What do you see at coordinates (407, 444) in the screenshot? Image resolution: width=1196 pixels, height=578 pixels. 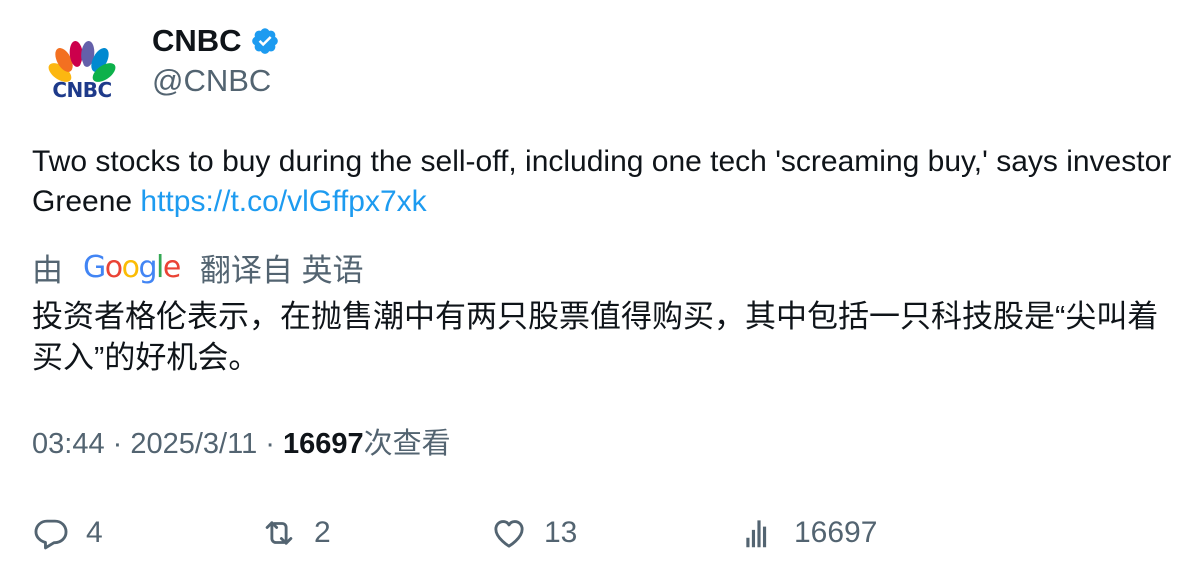 I see `view-label: 次查看` at bounding box center [407, 444].